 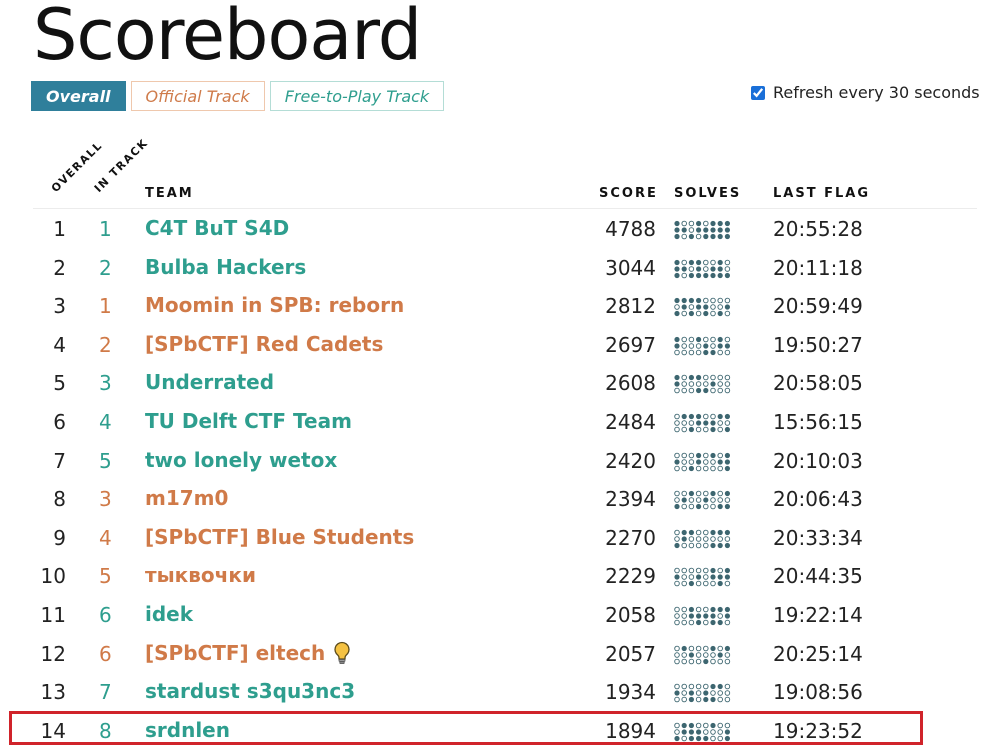 What do you see at coordinates (357, 96) in the screenshot?
I see `tab-free-to-play-track: Free-to-Play Track` at bounding box center [357, 96].